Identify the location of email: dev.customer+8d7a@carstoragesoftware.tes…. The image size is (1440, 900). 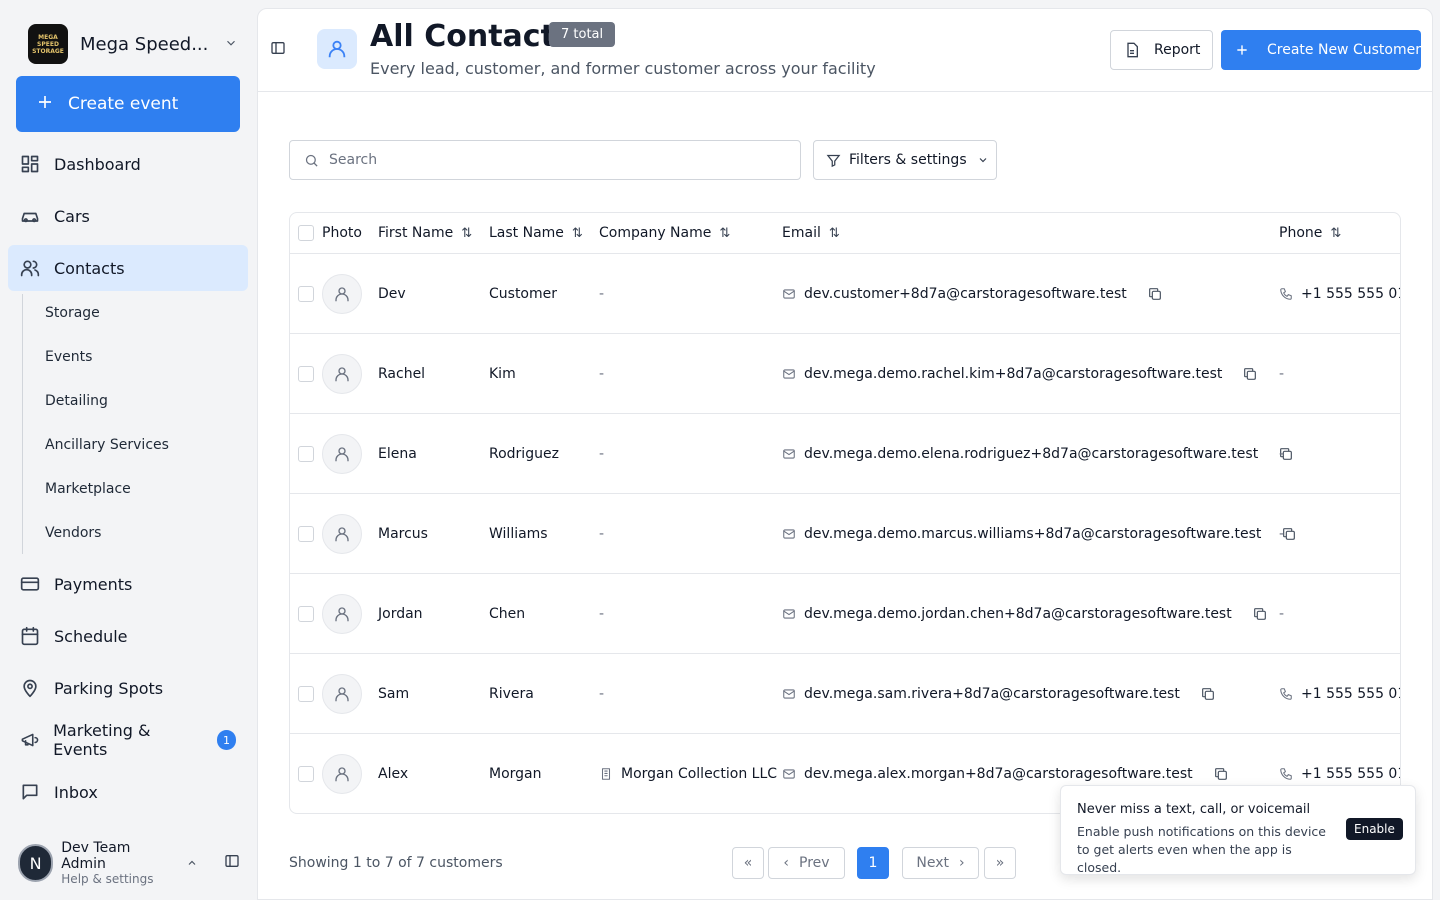
(965, 294).